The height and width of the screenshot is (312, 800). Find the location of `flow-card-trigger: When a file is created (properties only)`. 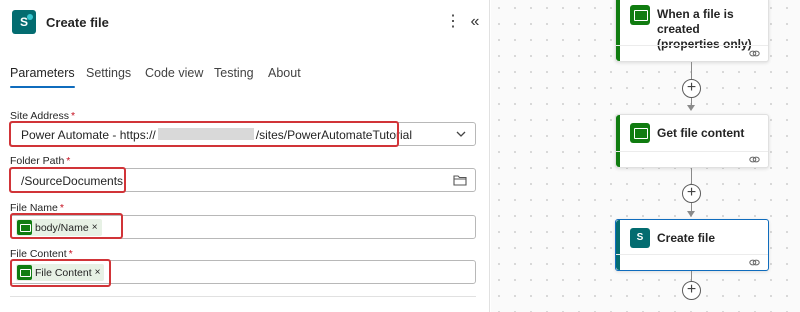

flow-card-trigger: When a file is created (properties only) is located at coordinates (692, 31).